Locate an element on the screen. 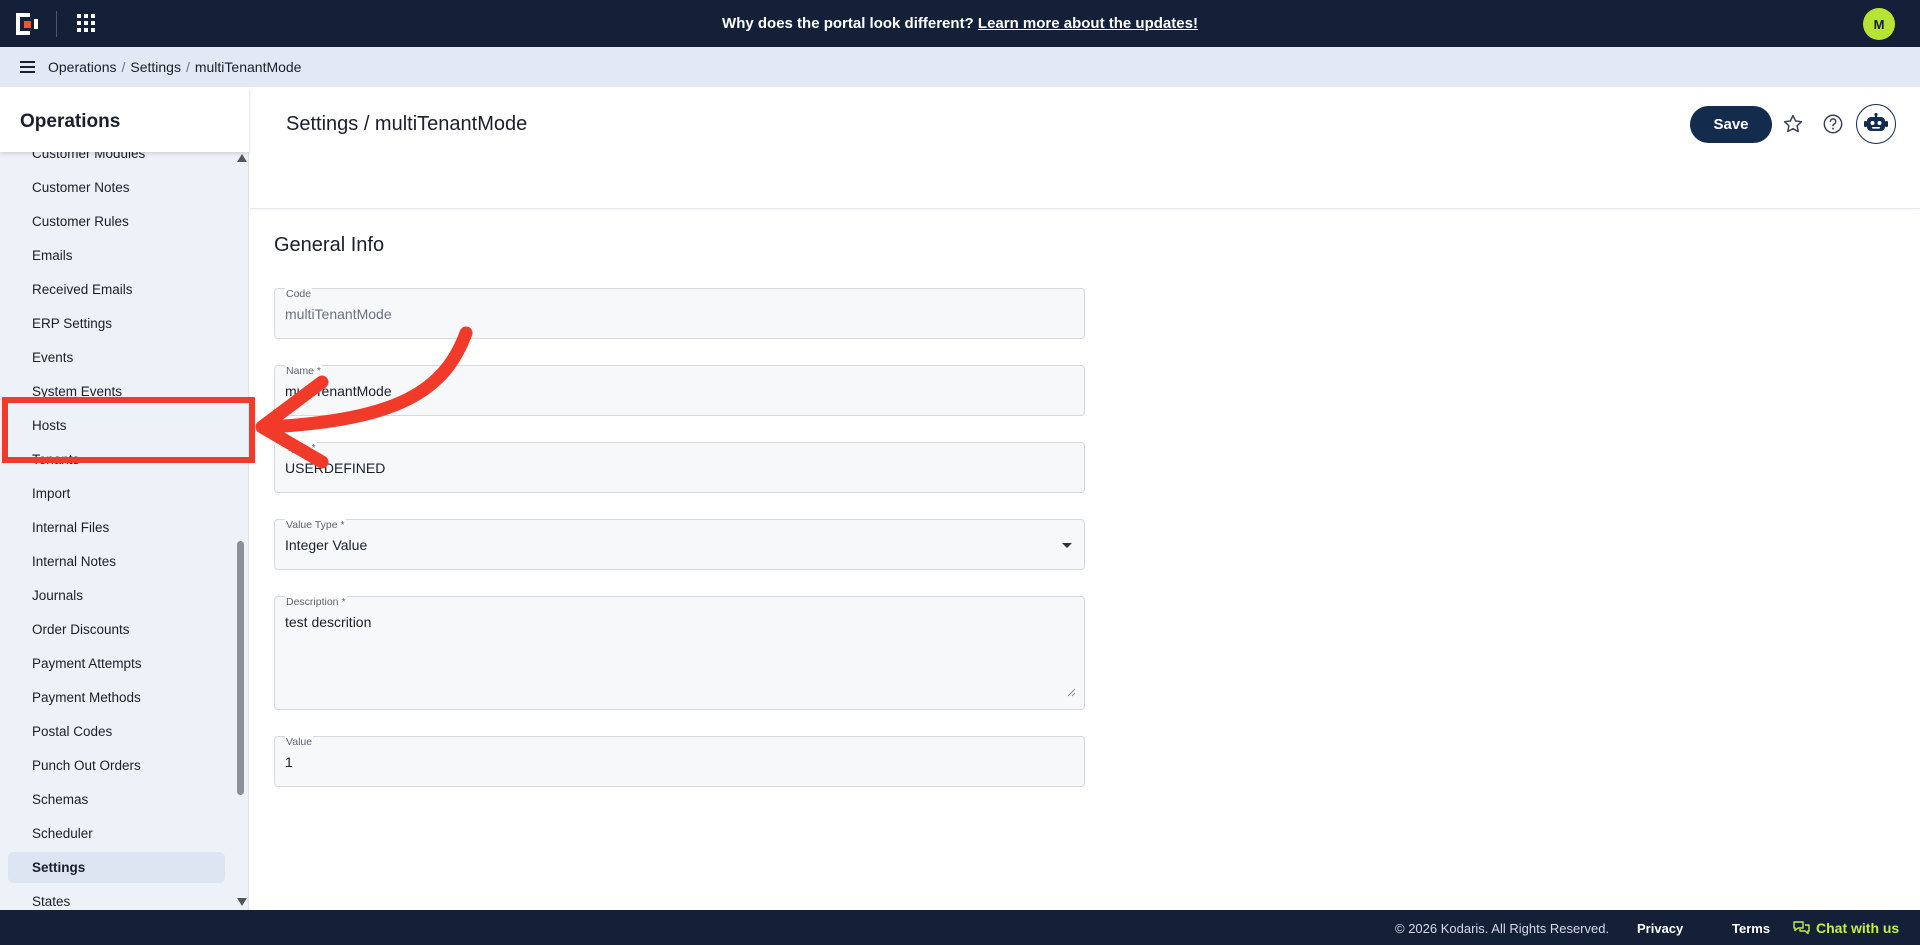 The width and height of the screenshot is (1920, 945). annotation-highlight-box is located at coordinates (128, 430).